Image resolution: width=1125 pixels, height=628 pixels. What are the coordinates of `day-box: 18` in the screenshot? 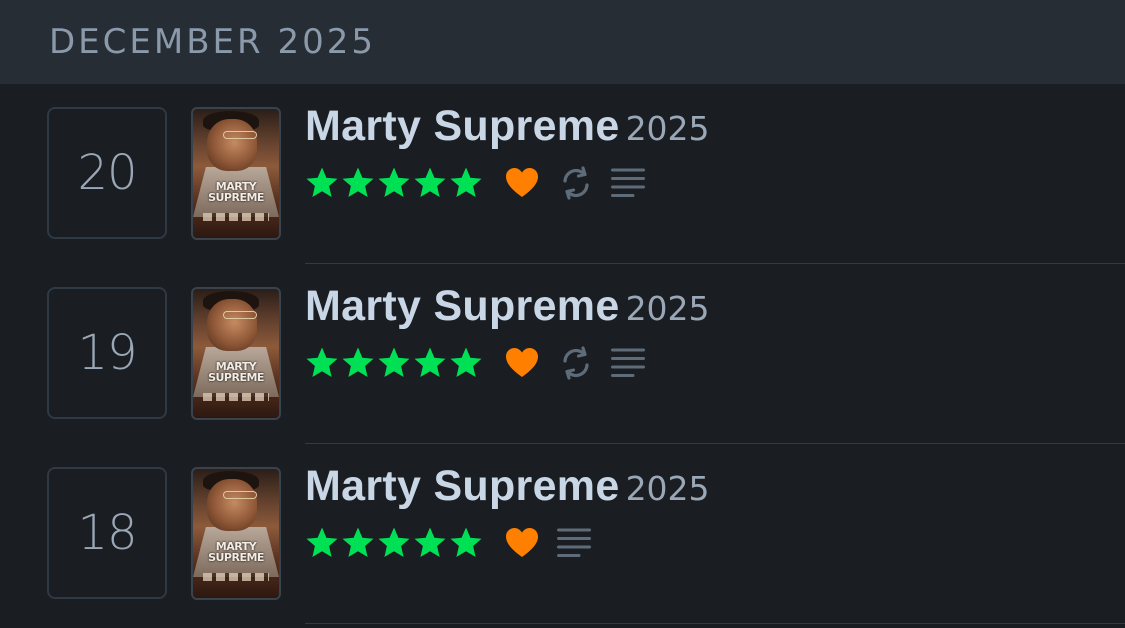 It's located at (107, 533).